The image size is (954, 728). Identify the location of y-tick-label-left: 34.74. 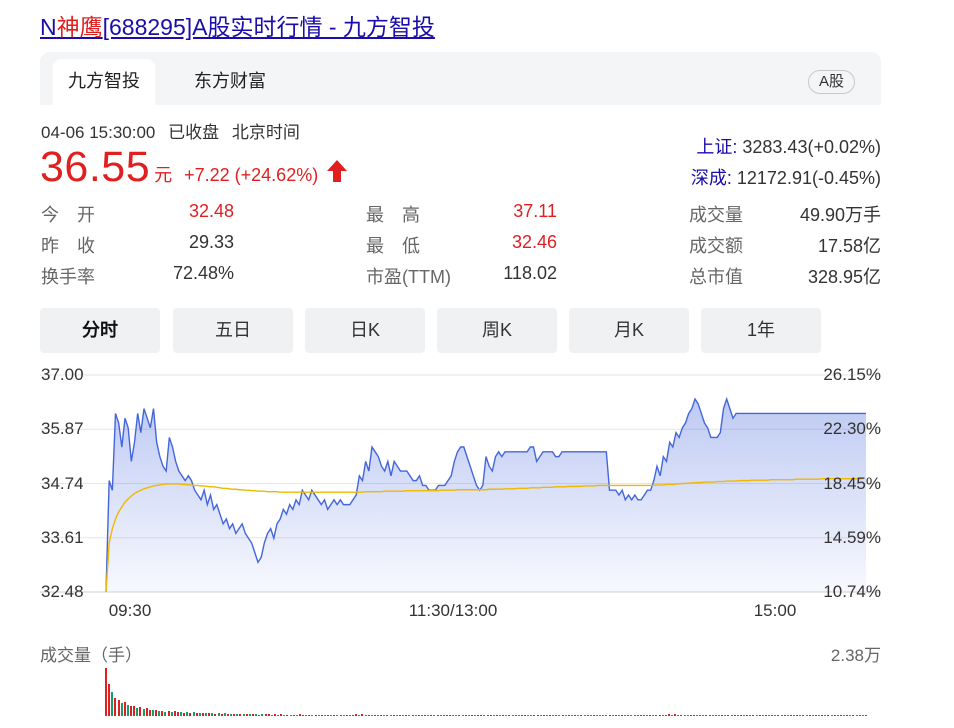
(62, 483).